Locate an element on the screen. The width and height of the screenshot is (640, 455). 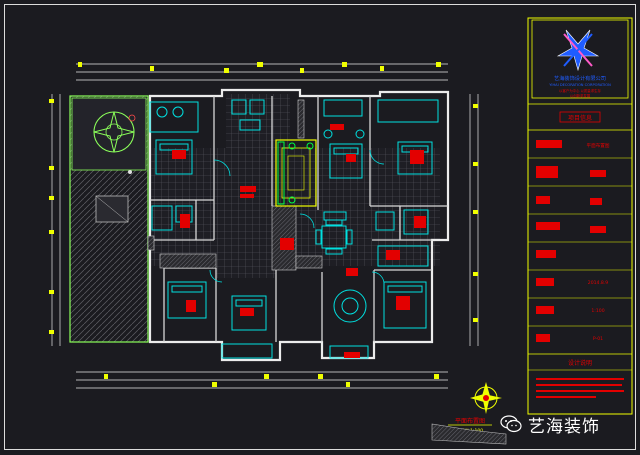
company-name: 艺海装饰设计有限公司 is located at coordinates (580, 78).